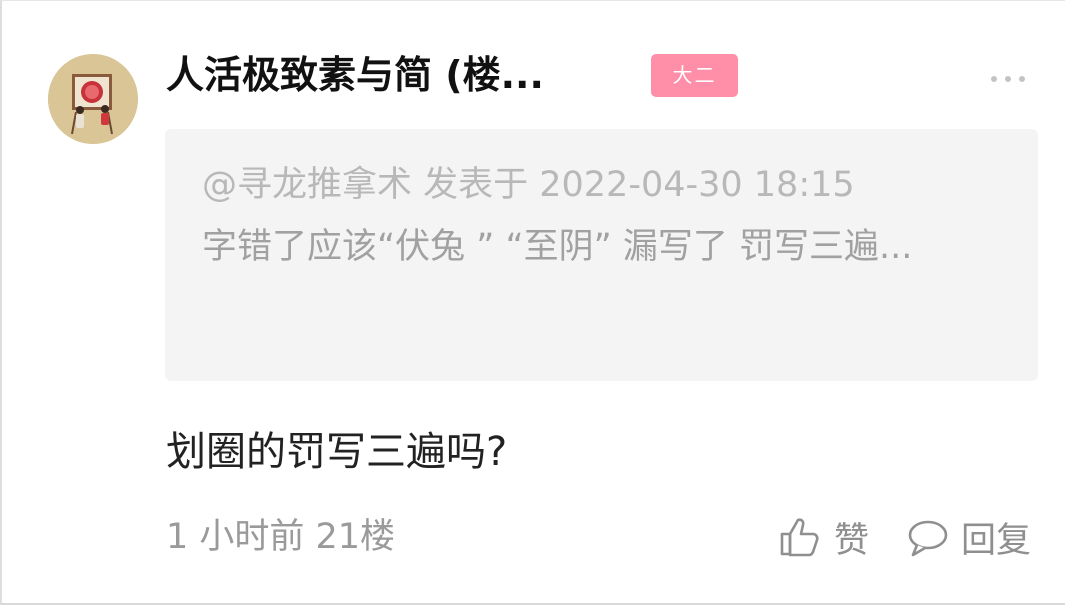 Image resolution: width=1065 pixels, height=605 pixels. What do you see at coordinates (528, 185) in the screenshot?
I see `quote-header: @寻龙推拿术 发表于 2022-04-30 18:15` at bounding box center [528, 185].